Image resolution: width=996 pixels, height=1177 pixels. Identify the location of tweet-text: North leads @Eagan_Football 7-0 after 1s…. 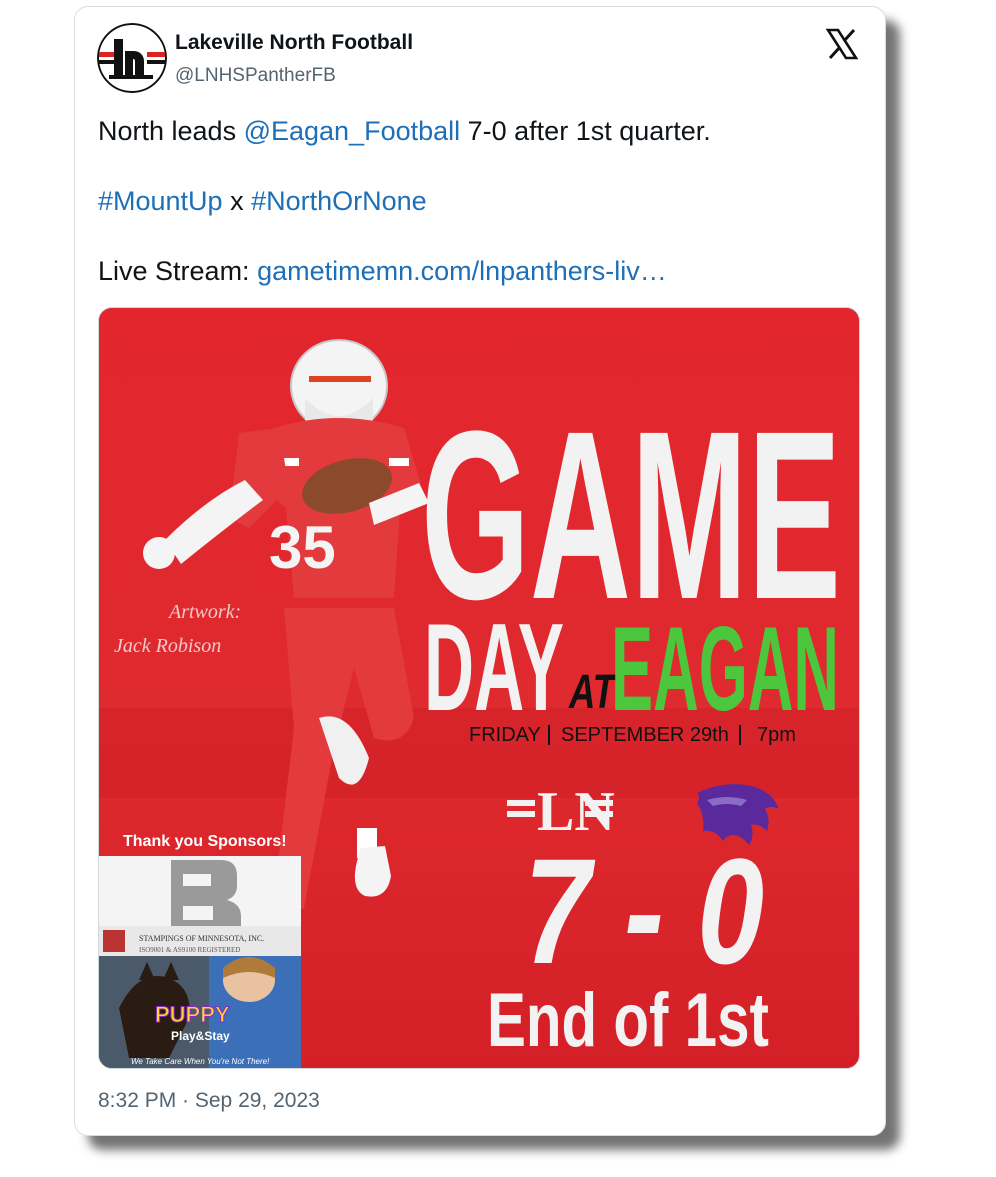
(478, 201).